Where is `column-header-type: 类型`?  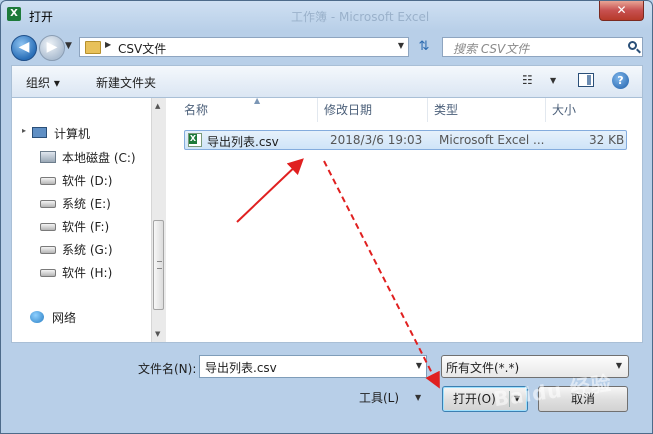
column-header-type: 类型 is located at coordinates (487, 110).